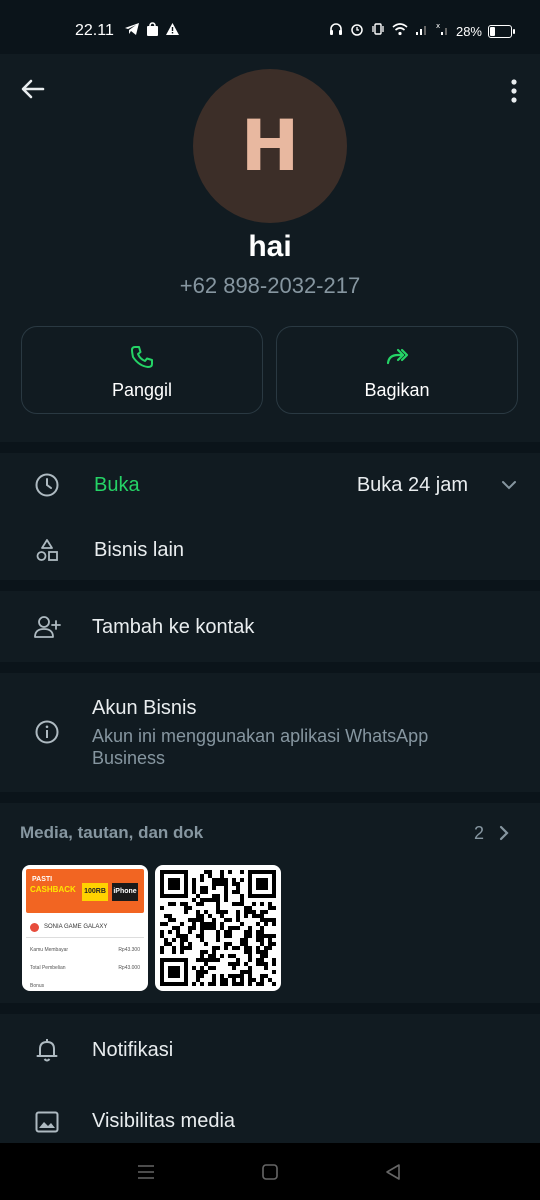 Image resolution: width=540 pixels, height=1200 pixels. What do you see at coordinates (144, 708) in the screenshot?
I see `business-account-title: Akun Bisnis` at bounding box center [144, 708].